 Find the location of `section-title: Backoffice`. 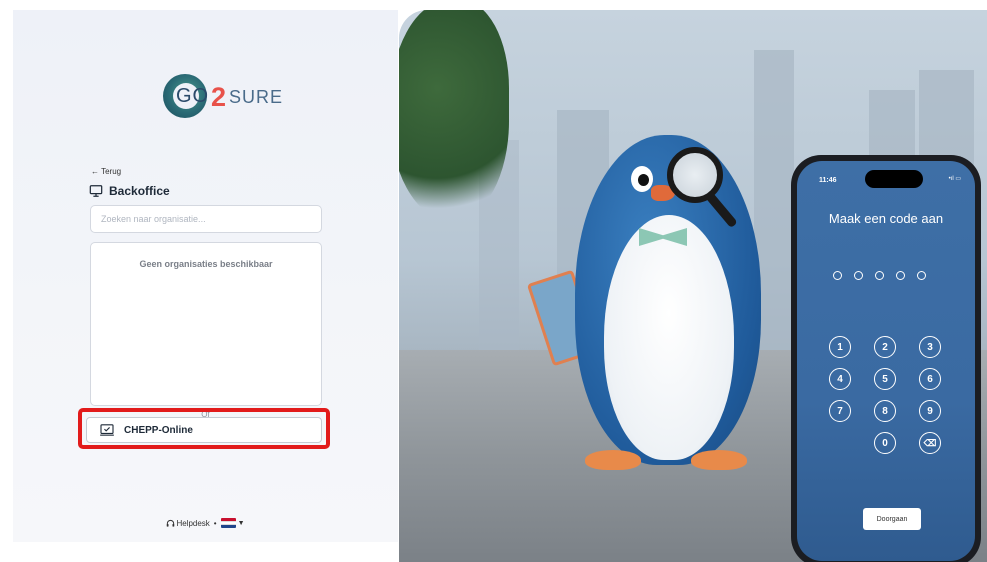

section-title: Backoffice is located at coordinates (129, 191).